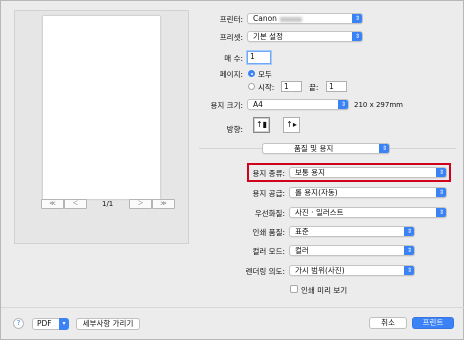  Describe the element at coordinates (233, 58) in the screenshot. I see `copies-label: 매 수:` at that location.